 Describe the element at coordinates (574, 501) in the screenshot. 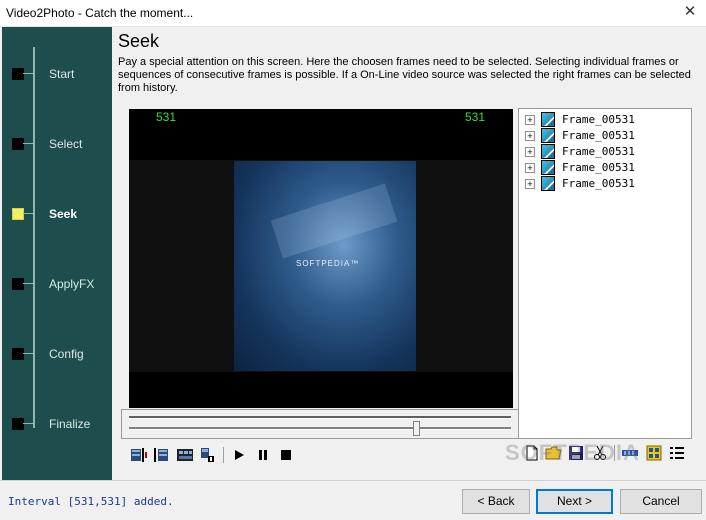

I see `next-button: Next >` at that location.